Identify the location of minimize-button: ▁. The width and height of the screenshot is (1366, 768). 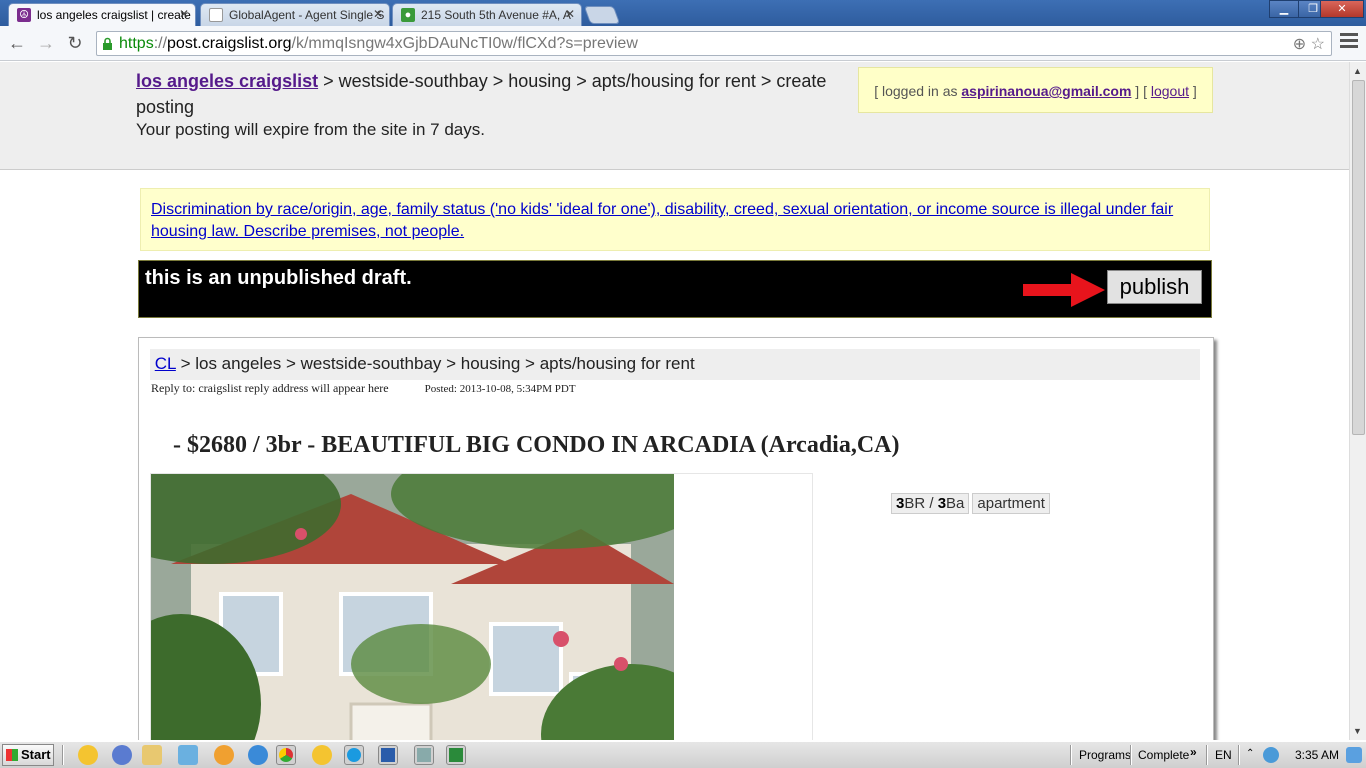
(1284, 9).